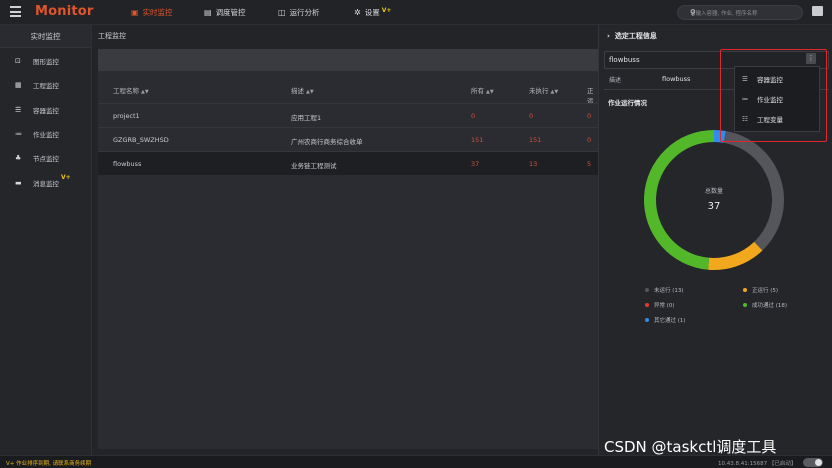 This screenshot has width=832, height=468. Describe the element at coordinates (46, 110) in the screenshot. I see `sidebar-item-container-monitor: ☰ 容器监控` at that location.